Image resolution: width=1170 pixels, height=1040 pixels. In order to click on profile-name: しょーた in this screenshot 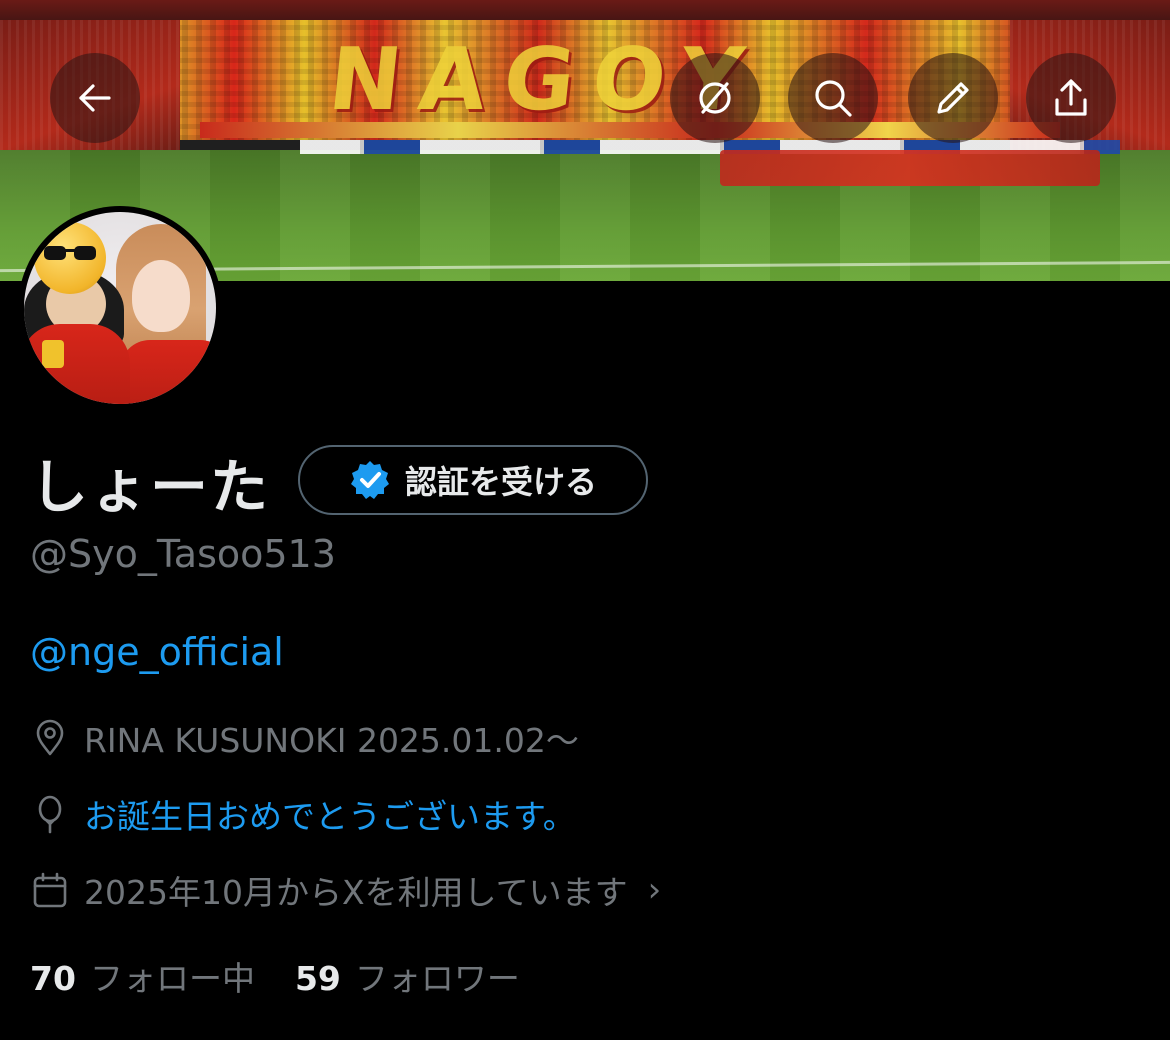, I will do `click(150, 487)`.